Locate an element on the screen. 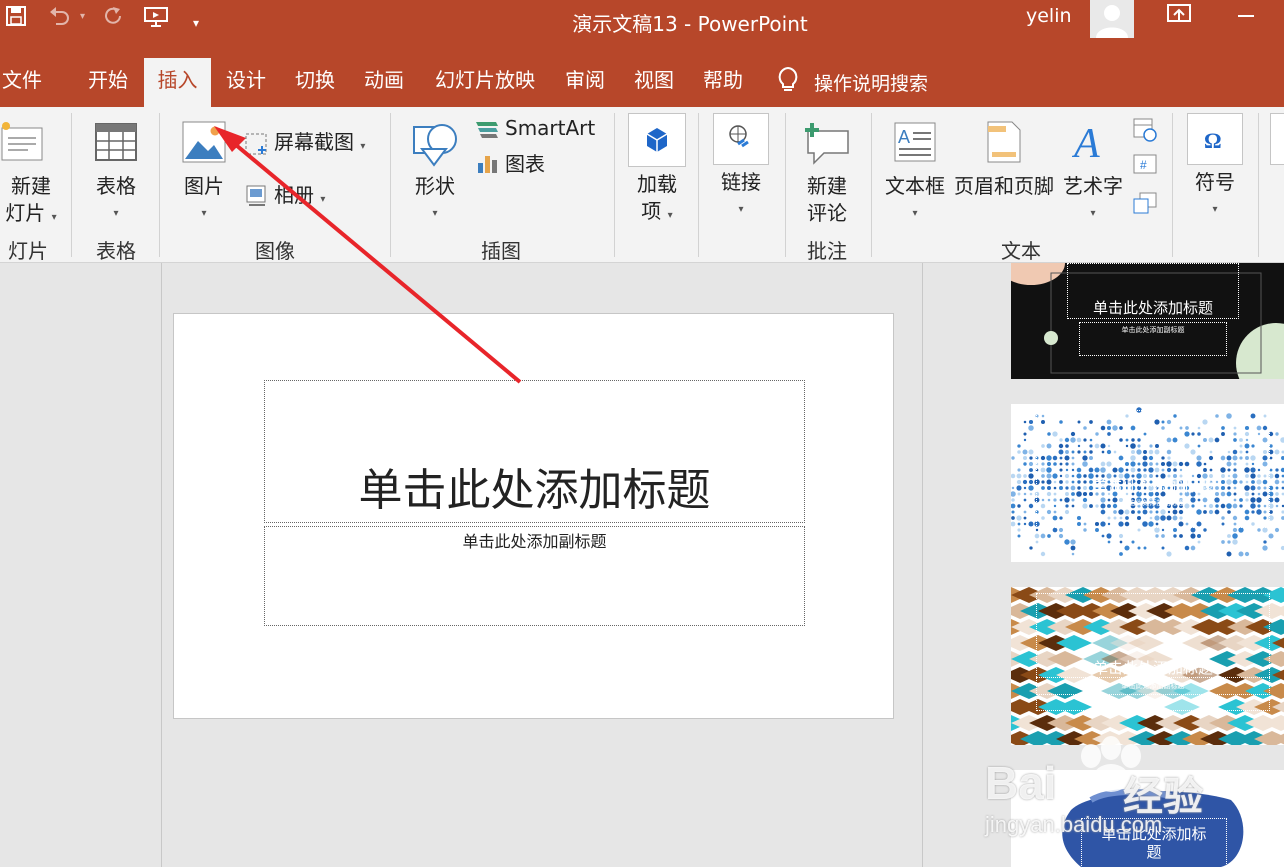 This screenshot has width=1284, height=867. photo-album-button: 相册 ▾ is located at coordinates (299, 197).